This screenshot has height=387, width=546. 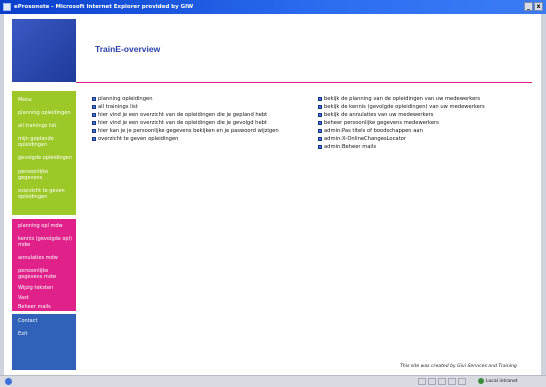 What do you see at coordinates (46, 175) in the screenshot?
I see `sidebar-item-persoonlijke-gegevens: persoonlijke gegevens` at bounding box center [46, 175].